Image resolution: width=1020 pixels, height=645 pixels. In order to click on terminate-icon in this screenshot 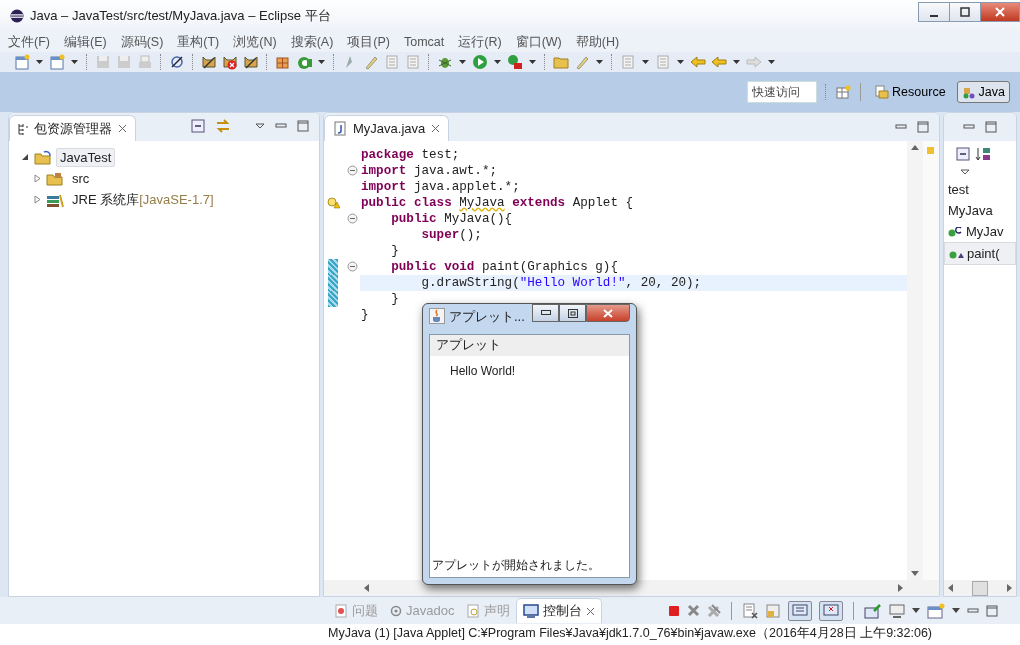, I will do `click(674, 610)`.